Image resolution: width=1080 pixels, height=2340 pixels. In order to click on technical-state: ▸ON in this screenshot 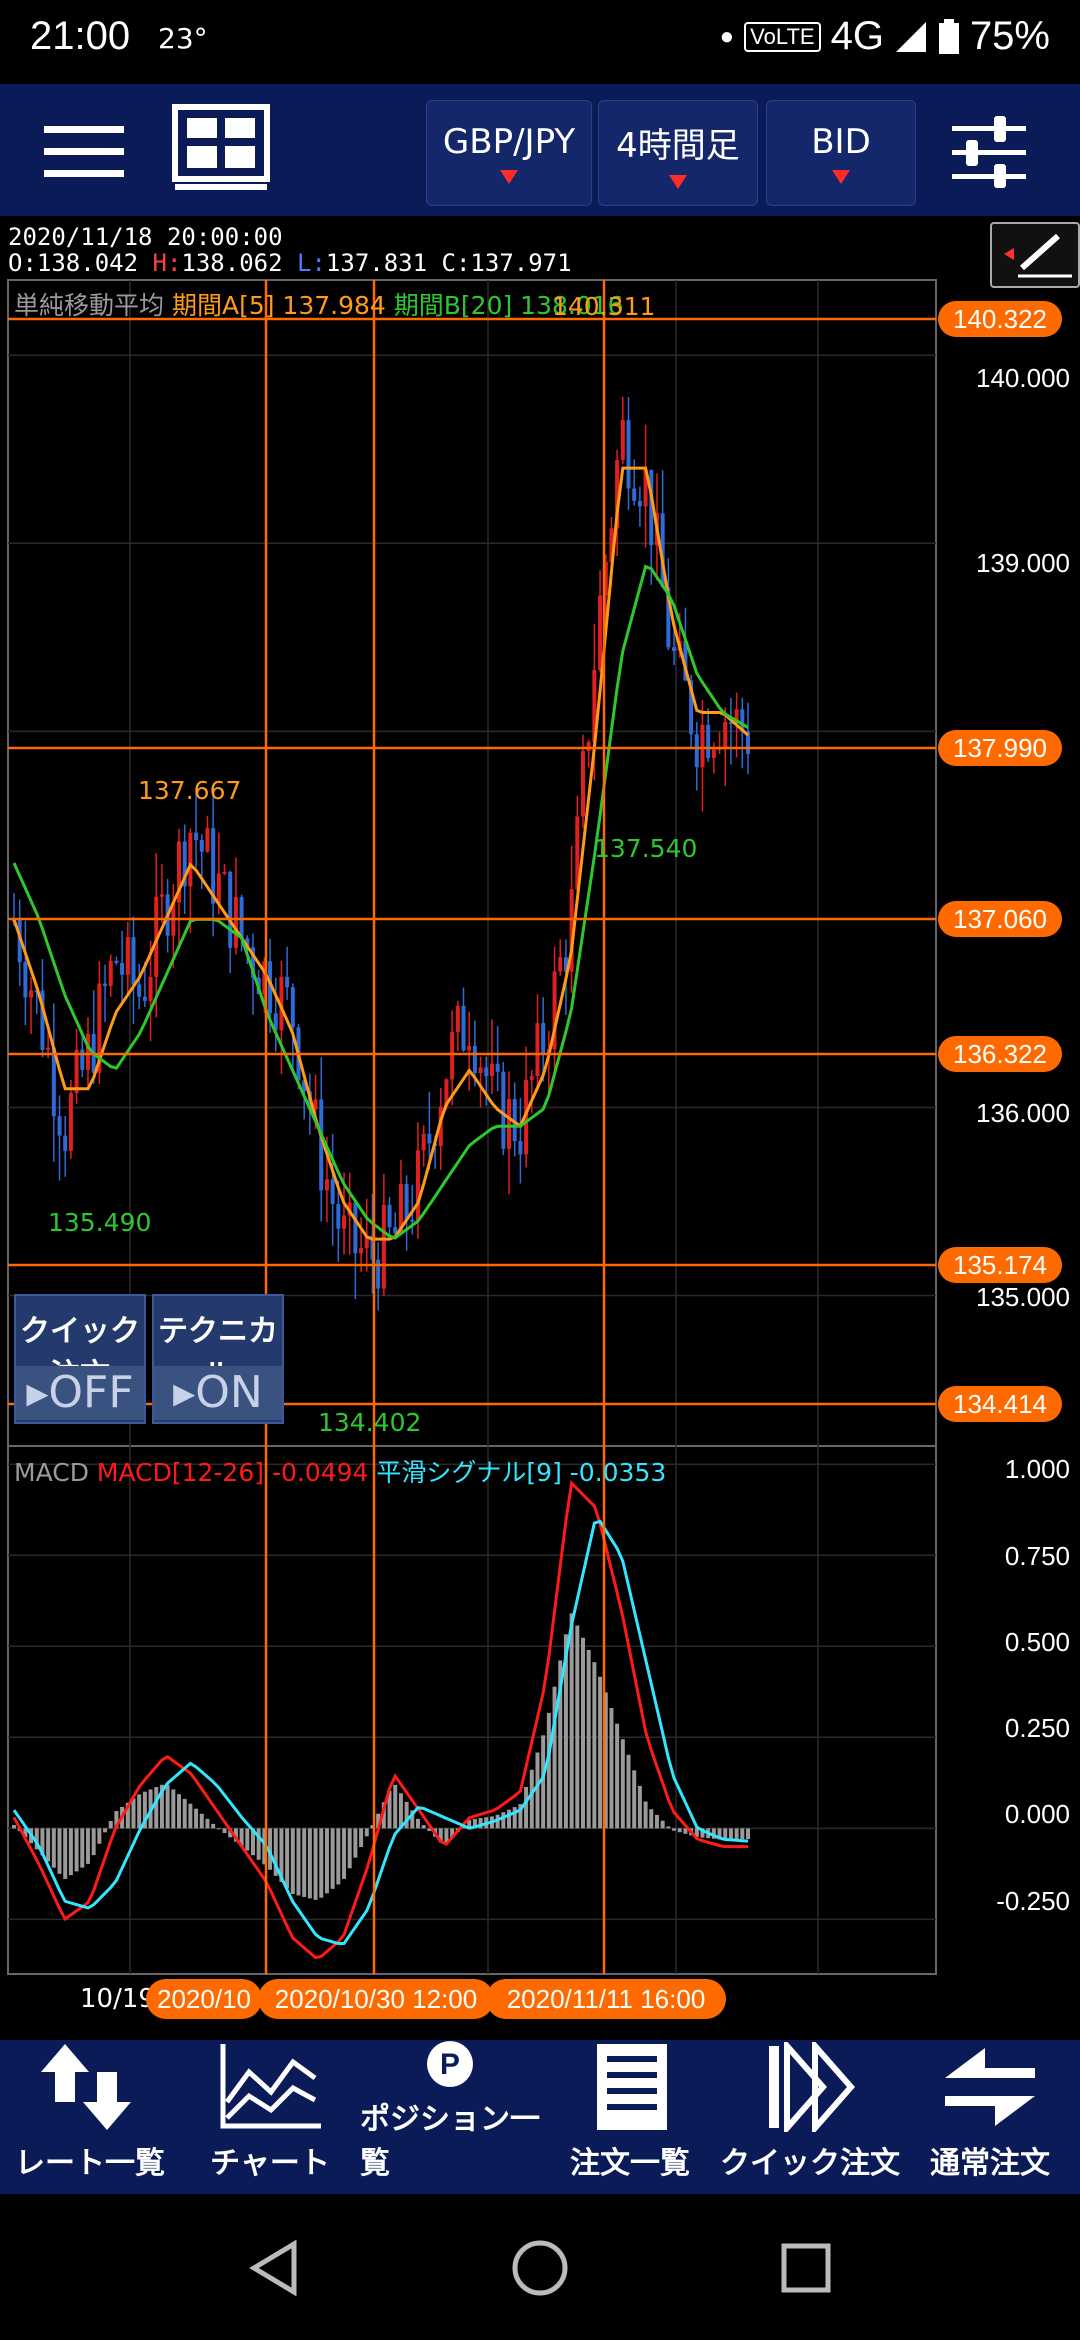, I will do `click(218, 1393)`.